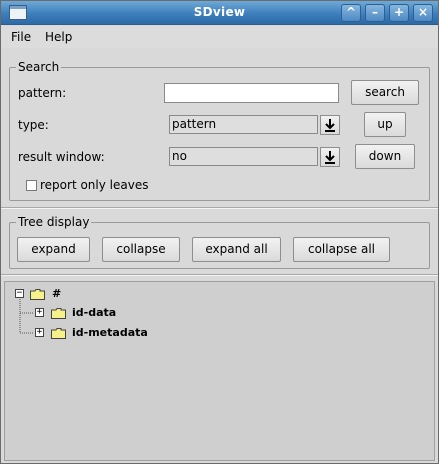  Describe the element at coordinates (385, 156) in the screenshot. I see `down-button: down` at that location.